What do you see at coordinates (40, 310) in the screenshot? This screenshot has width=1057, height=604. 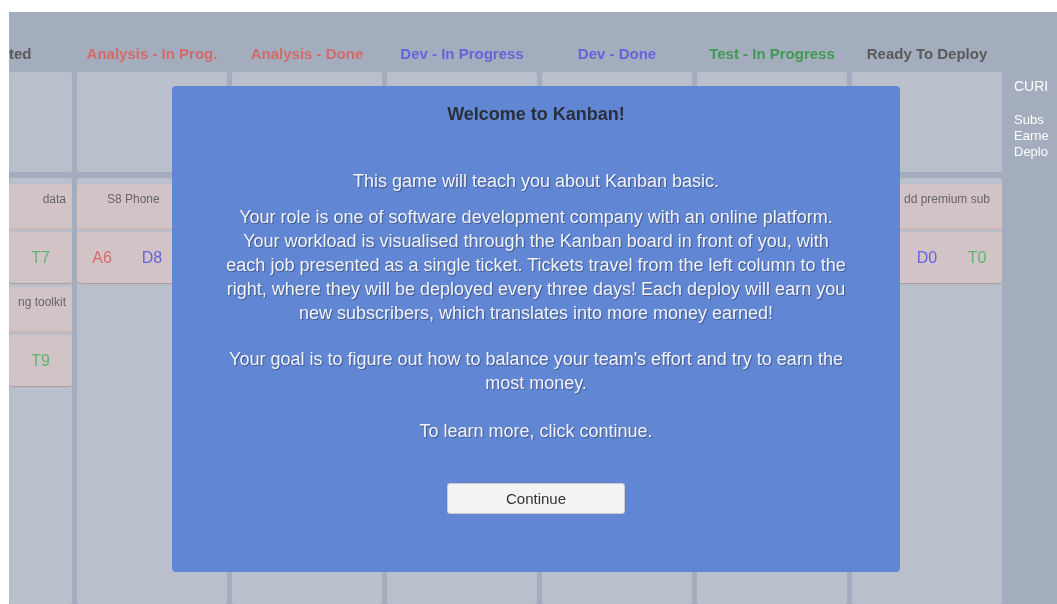 I see `ticket-title: ng toolkit` at bounding box center [40, 310].